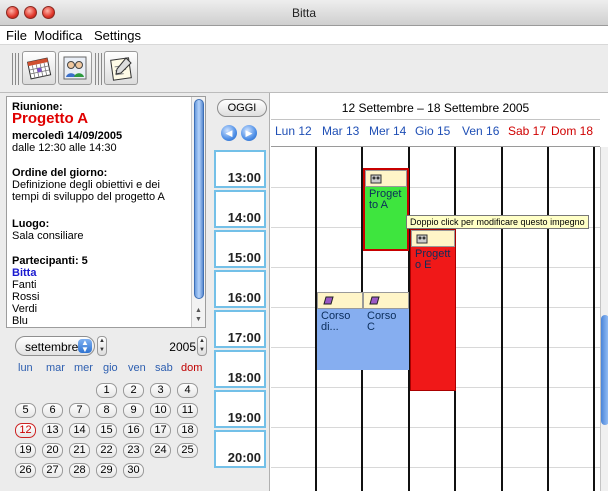  What do you see at coordinates (198, 319) in the screenshot?
I see `scroll-down-arrow-icon: ▼` at bounding box center [198, 319].